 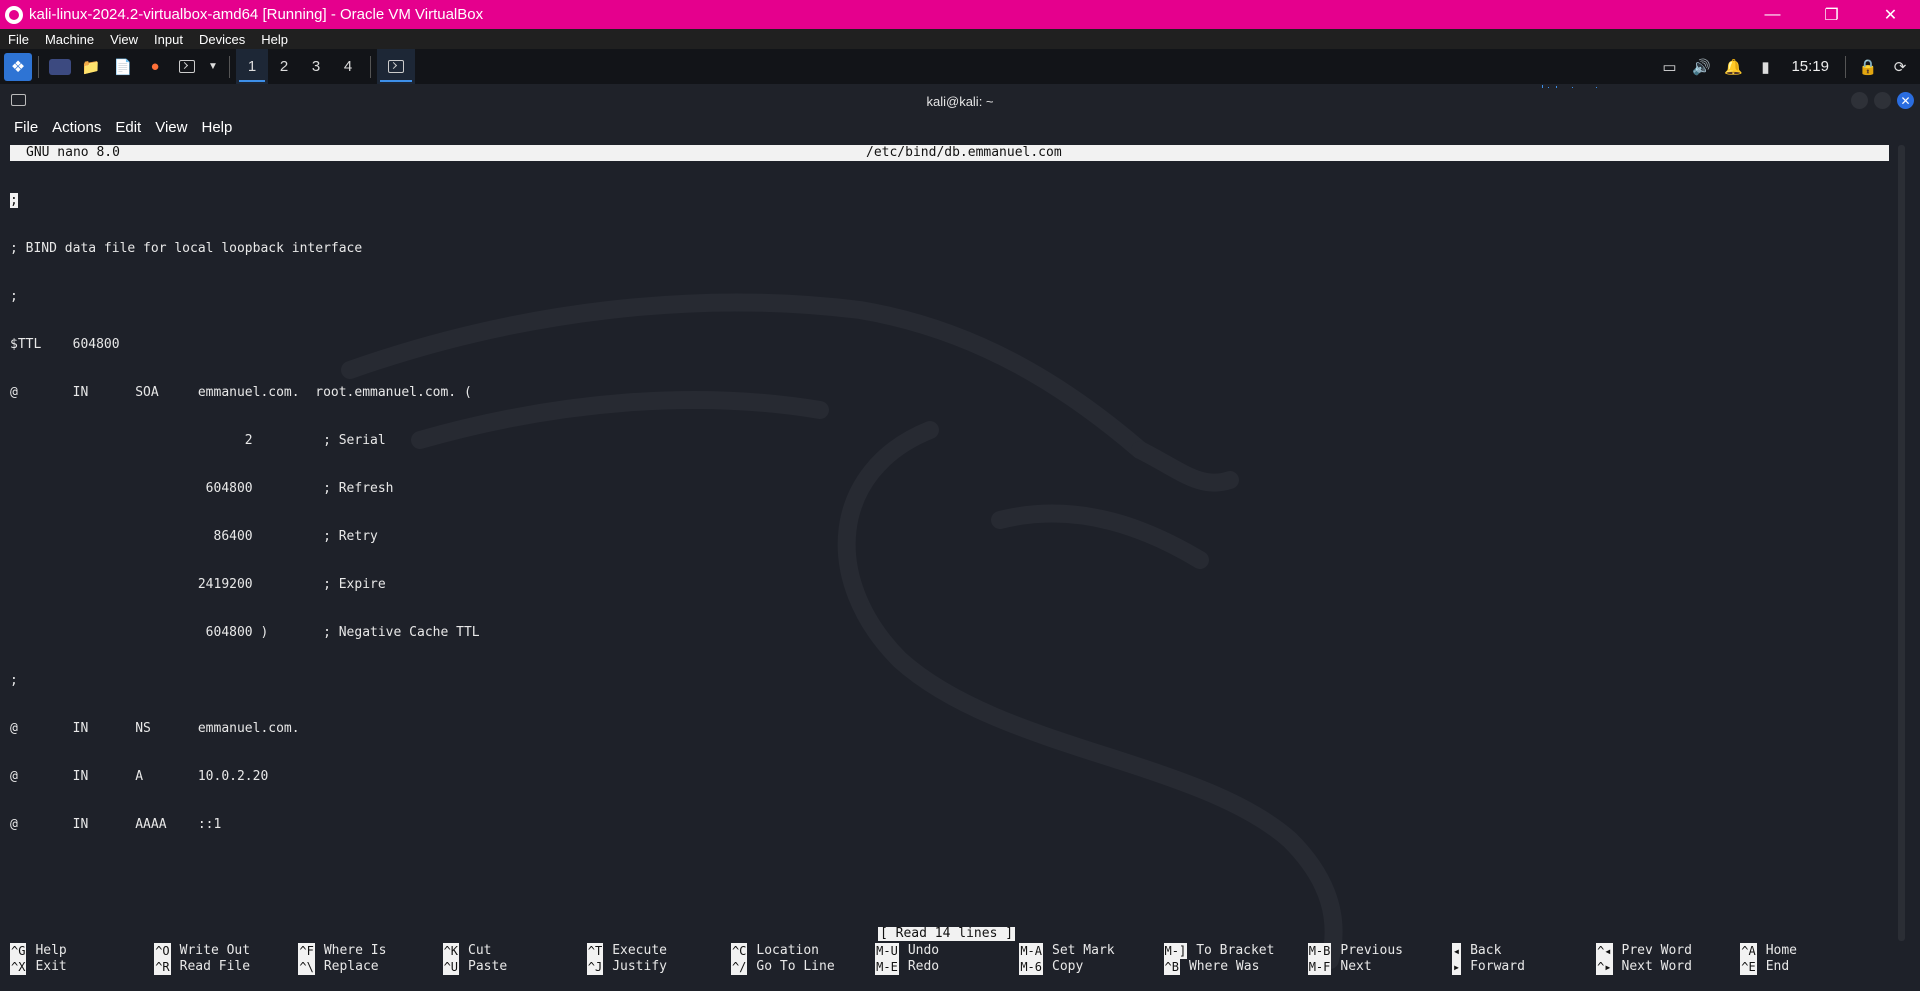 What do you see at coordinates (1497, 966) in the screenshot?
I see `shortcut-label: Forward` at bounding box center [1497, 966].